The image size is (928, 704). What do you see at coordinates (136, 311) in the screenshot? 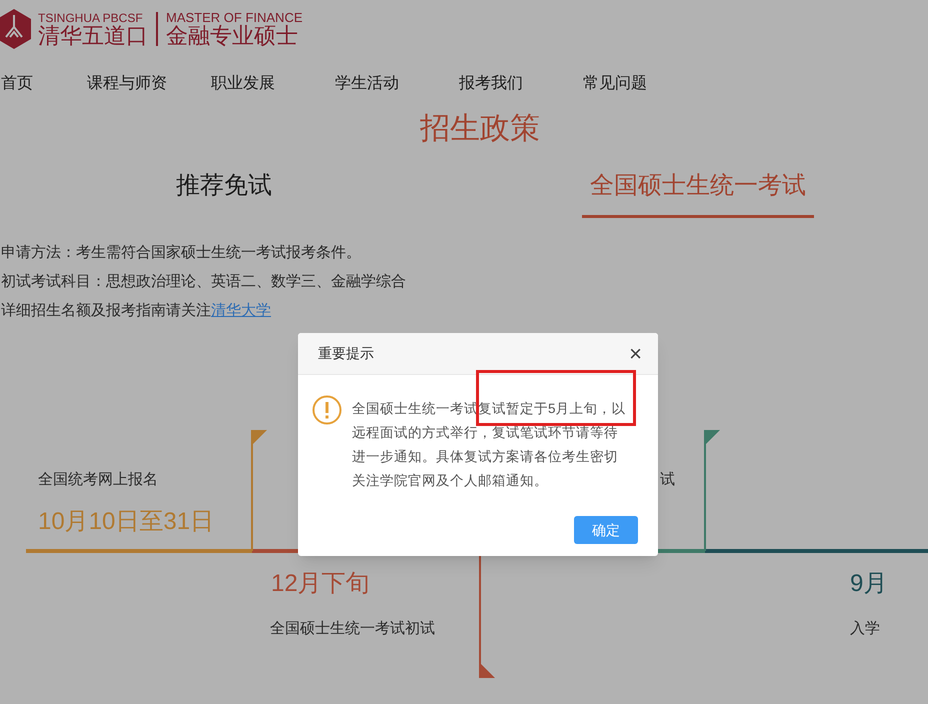
I see `info-text: 详细招生名额及报考指南请关注清华大学` at bounding box center [136, 311].